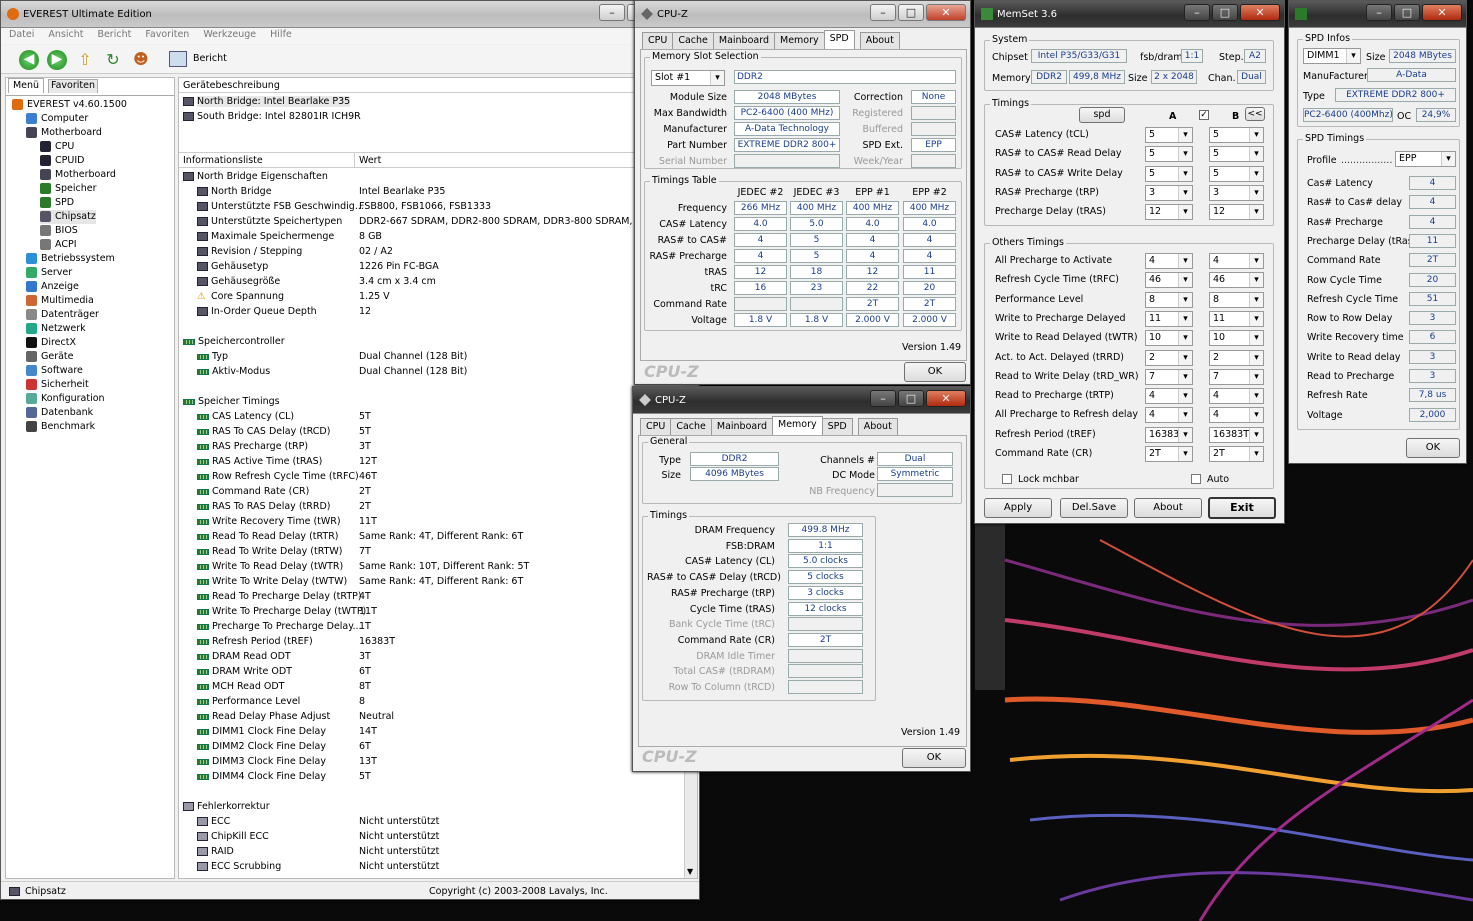  I want to click on timing-select-b: 2, so click(1236, 357).